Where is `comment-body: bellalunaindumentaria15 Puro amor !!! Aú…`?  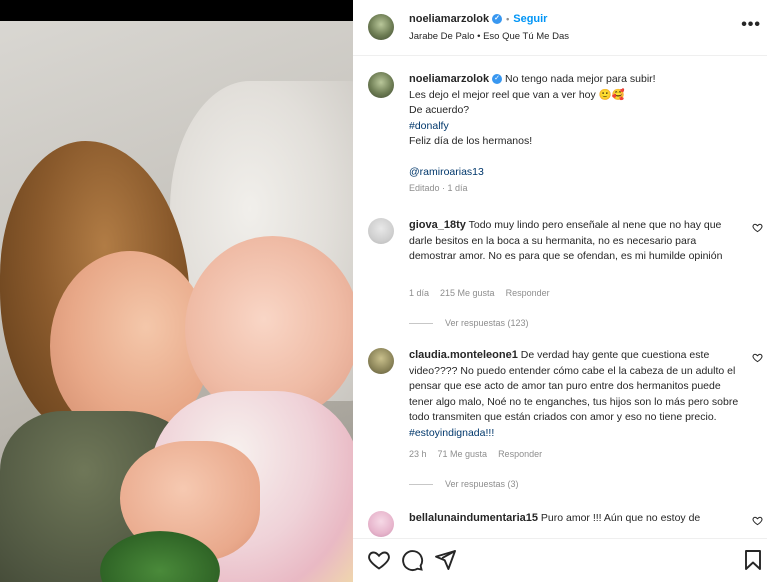 comment-body: bellalunaindumentaria15 Puro amor !!! Aú… is located at coordinates (576, 519).